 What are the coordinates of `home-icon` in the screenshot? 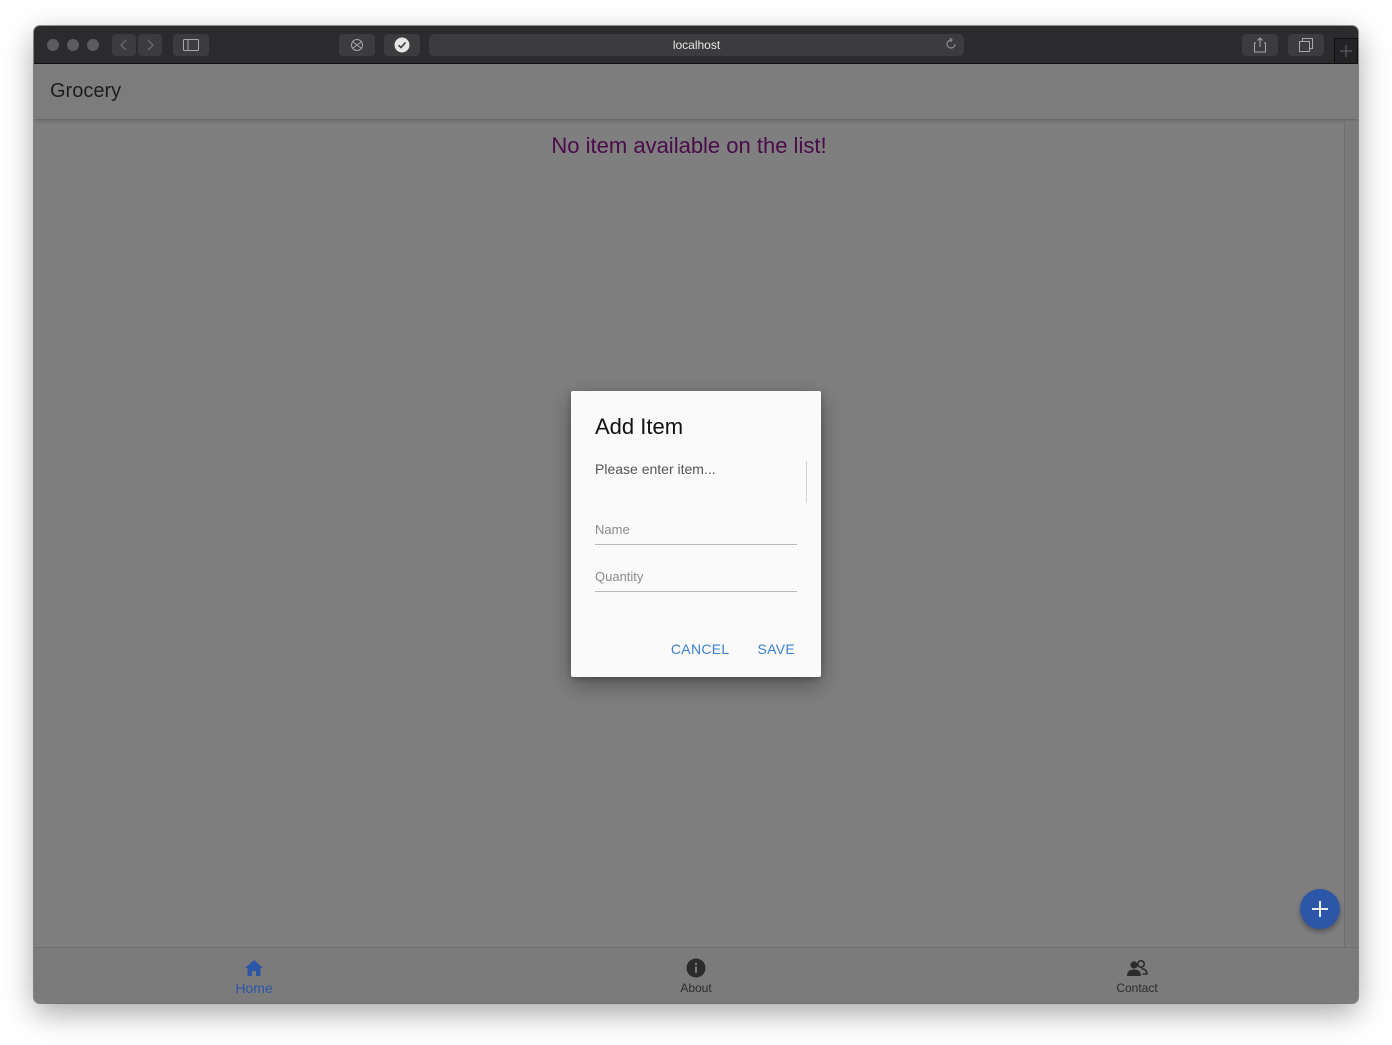 It's located at (254, 968).